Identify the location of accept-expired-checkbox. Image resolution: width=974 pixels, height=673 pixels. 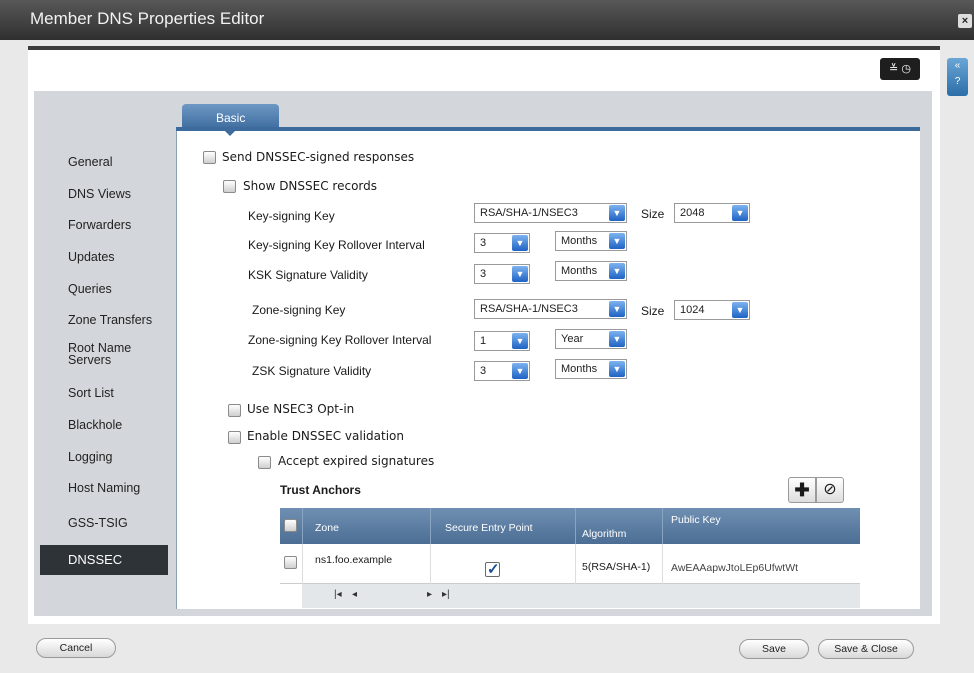
(264, 462).